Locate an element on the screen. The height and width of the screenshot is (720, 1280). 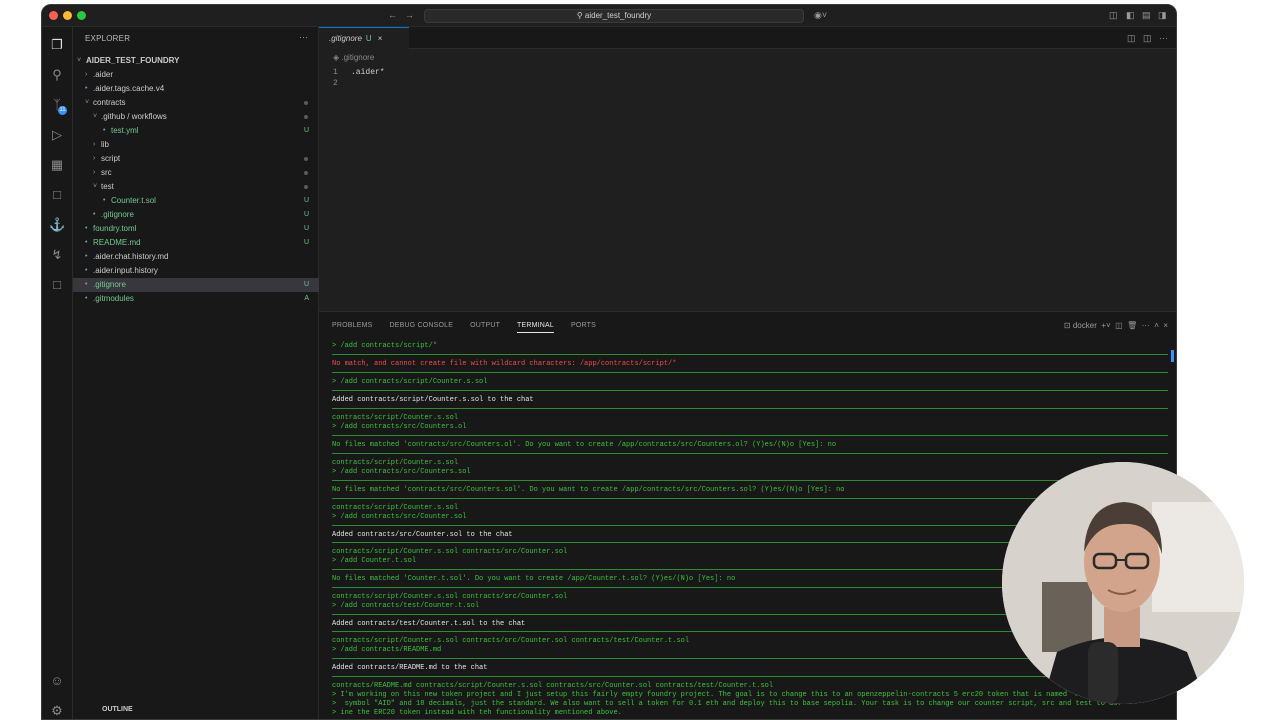
tree-item: • test.yml U is located at coordinates (196, 131).